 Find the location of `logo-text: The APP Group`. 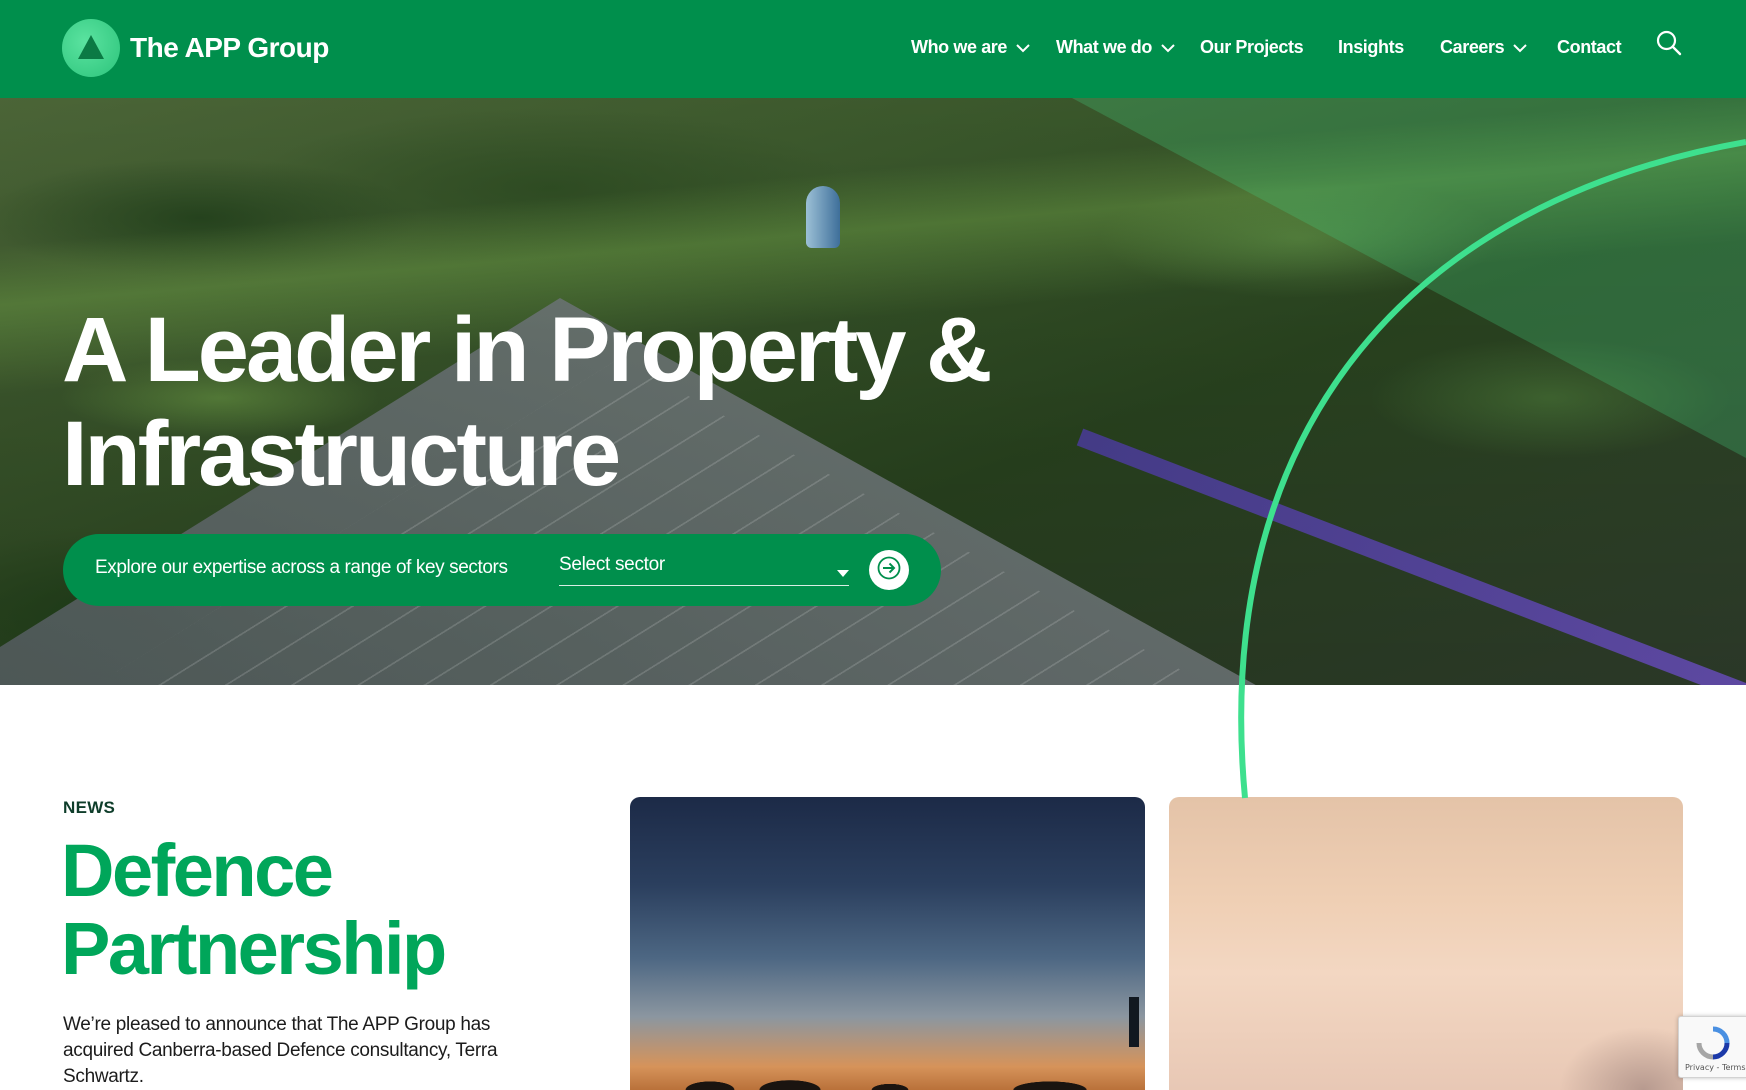

logo-text: The APP Group is located at coordinates (229, 47).